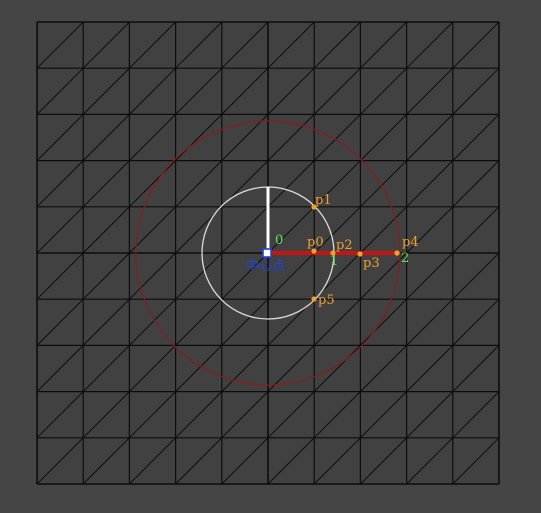 This screenshot has height=513, width=541. I want to click on point-p4-dot, so click(397, 253).